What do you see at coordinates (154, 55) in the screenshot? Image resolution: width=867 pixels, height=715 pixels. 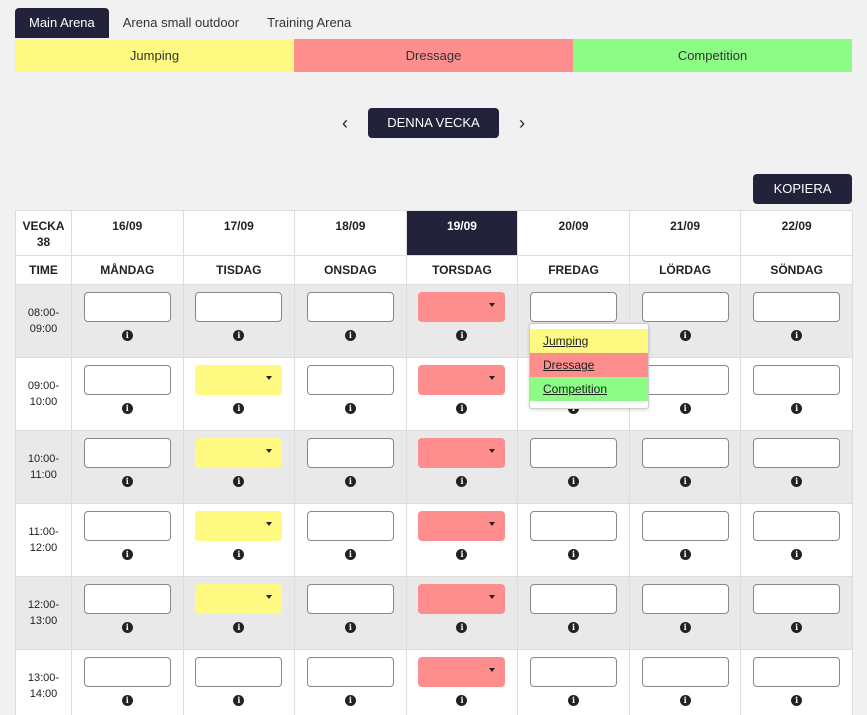 I see `legend-jumping: Jumping` at bounding box center [154, 55].